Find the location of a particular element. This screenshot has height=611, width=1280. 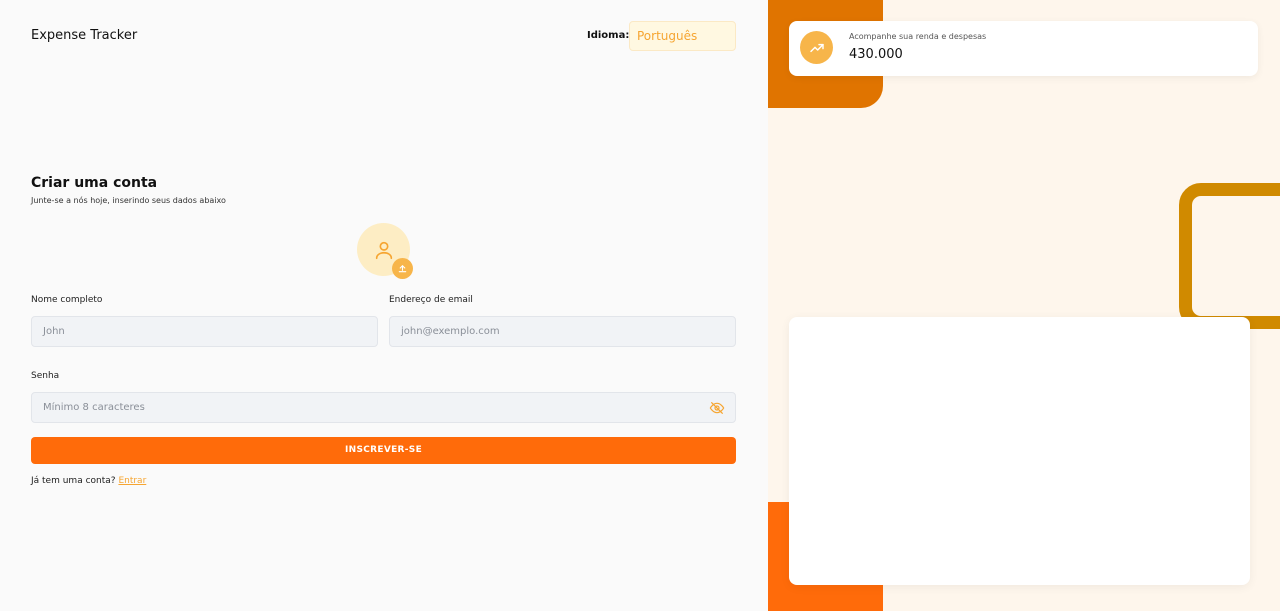

email-input: john@exemplo.com is located at coordinates (562, 331).